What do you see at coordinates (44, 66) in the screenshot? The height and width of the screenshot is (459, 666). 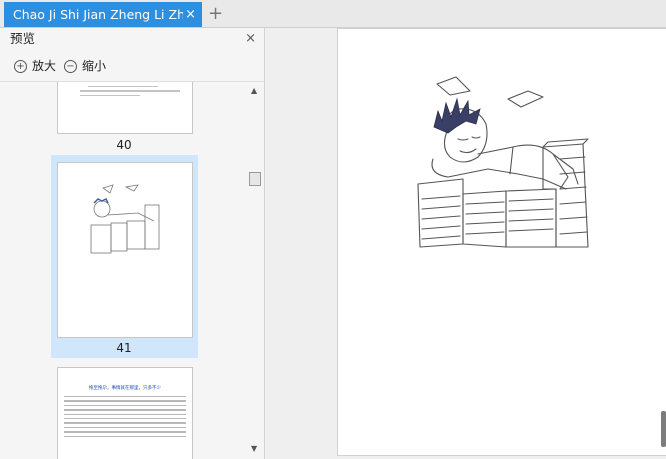 I see `zoom-in-label: 放大` at bounding box center [44, 66].